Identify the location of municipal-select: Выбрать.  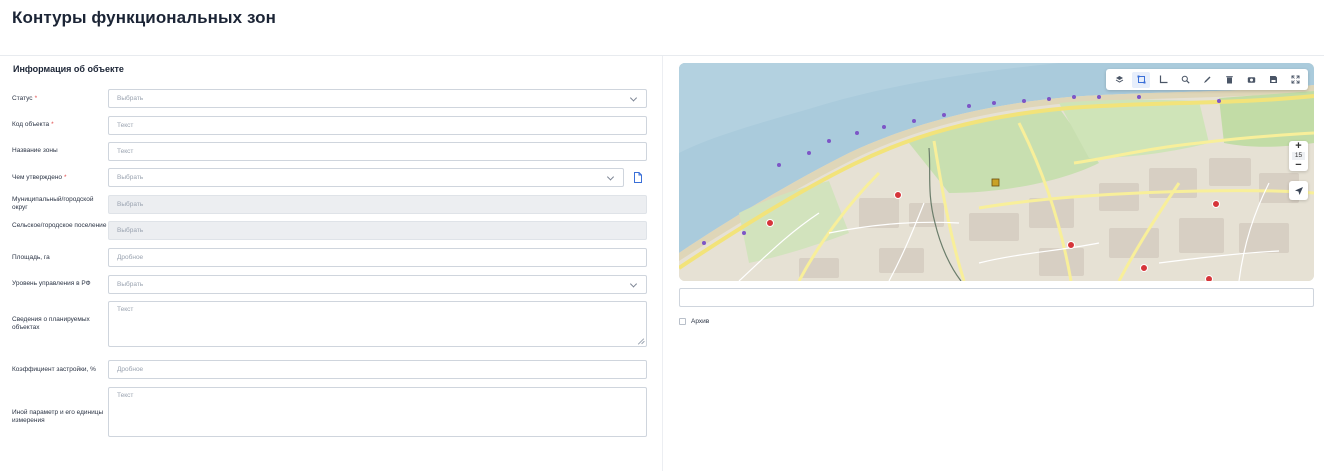
(377, 204).